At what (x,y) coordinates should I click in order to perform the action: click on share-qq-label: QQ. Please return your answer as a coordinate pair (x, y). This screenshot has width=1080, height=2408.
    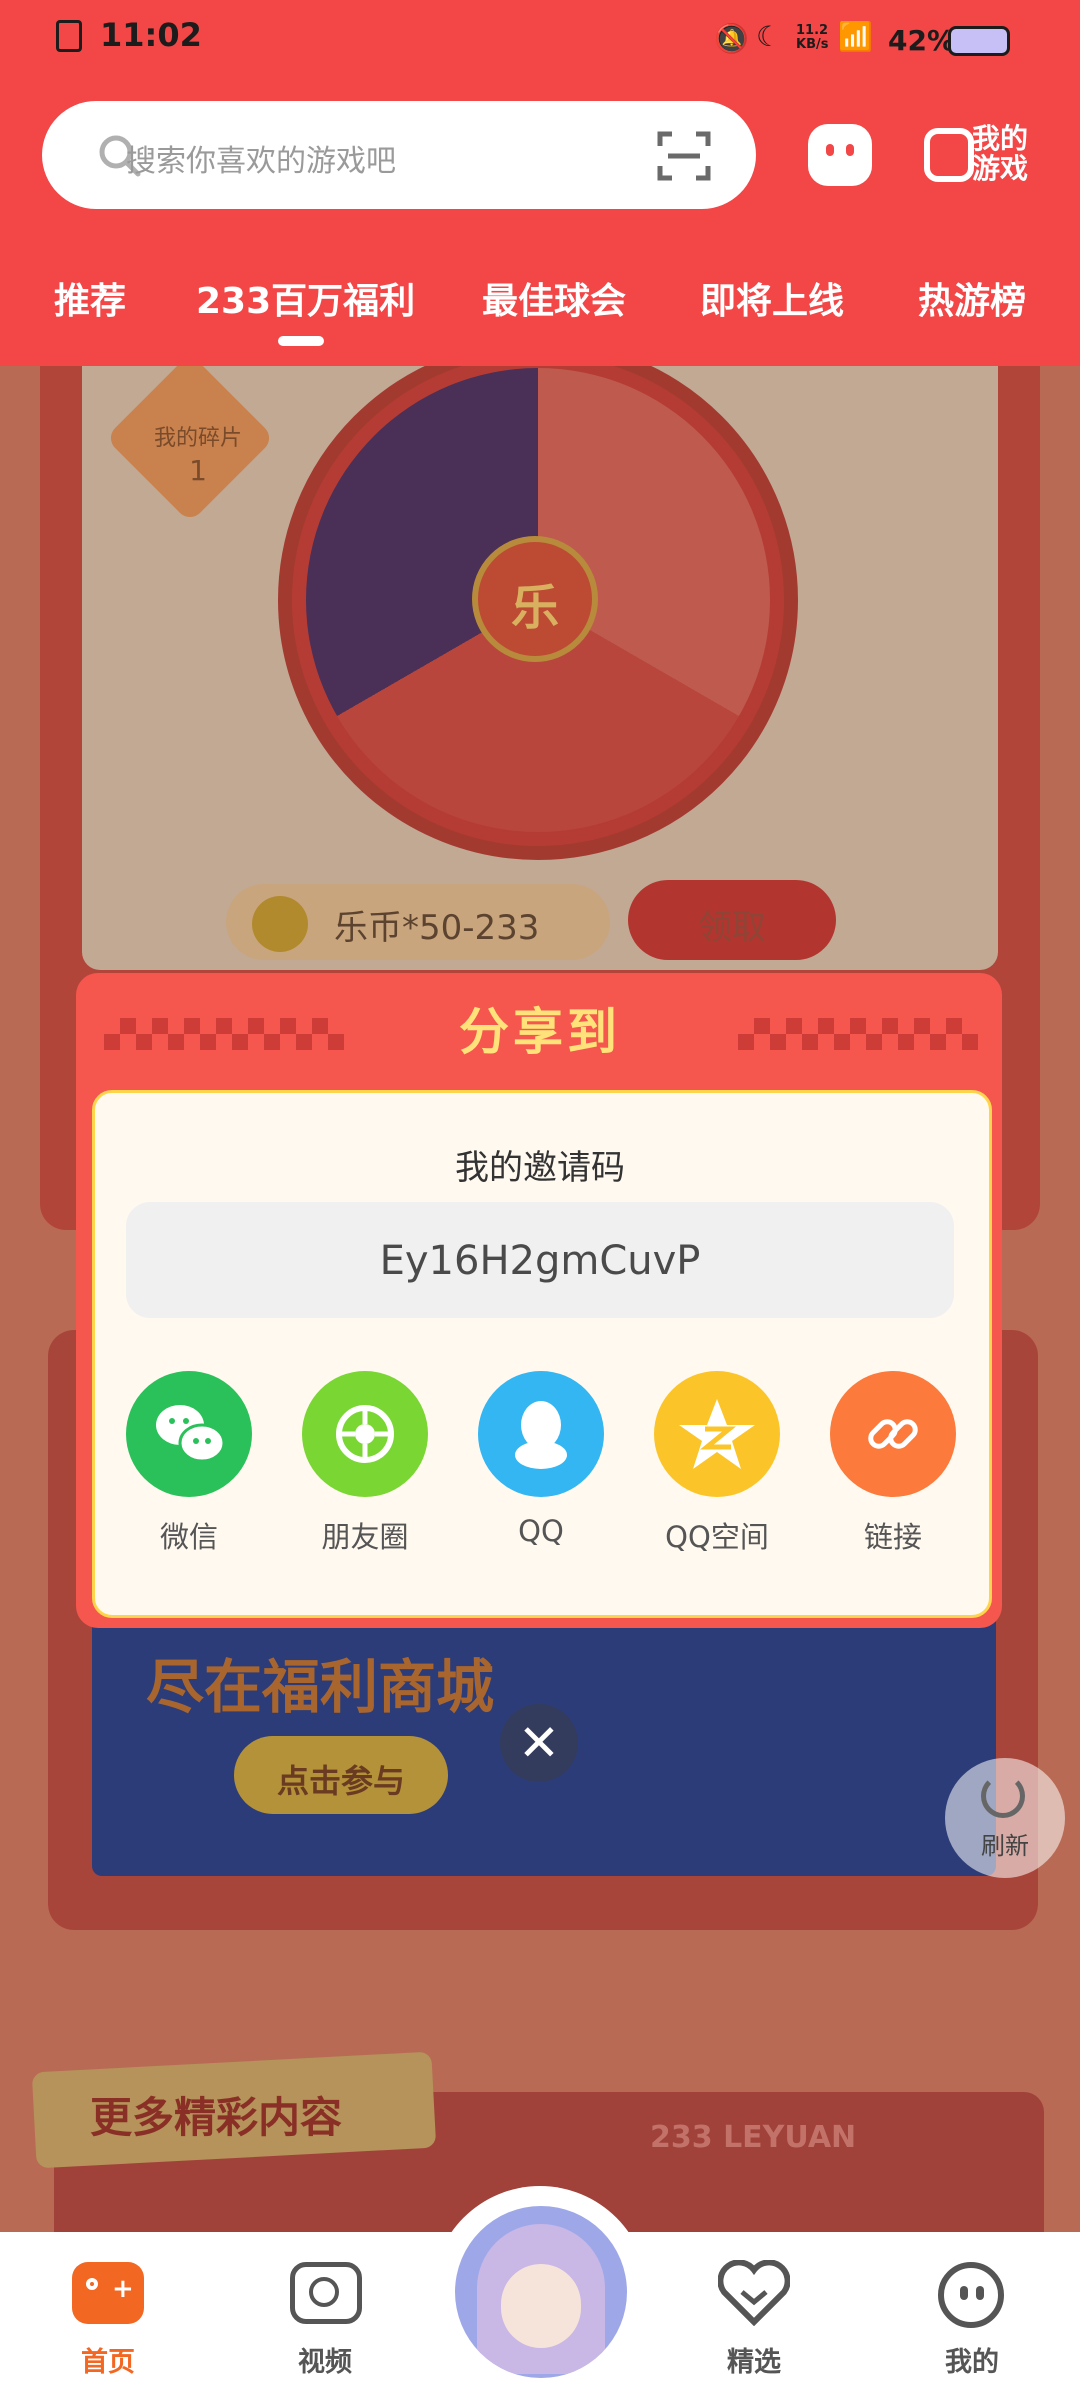
    Looking at the image, I should click on (541, 1531).